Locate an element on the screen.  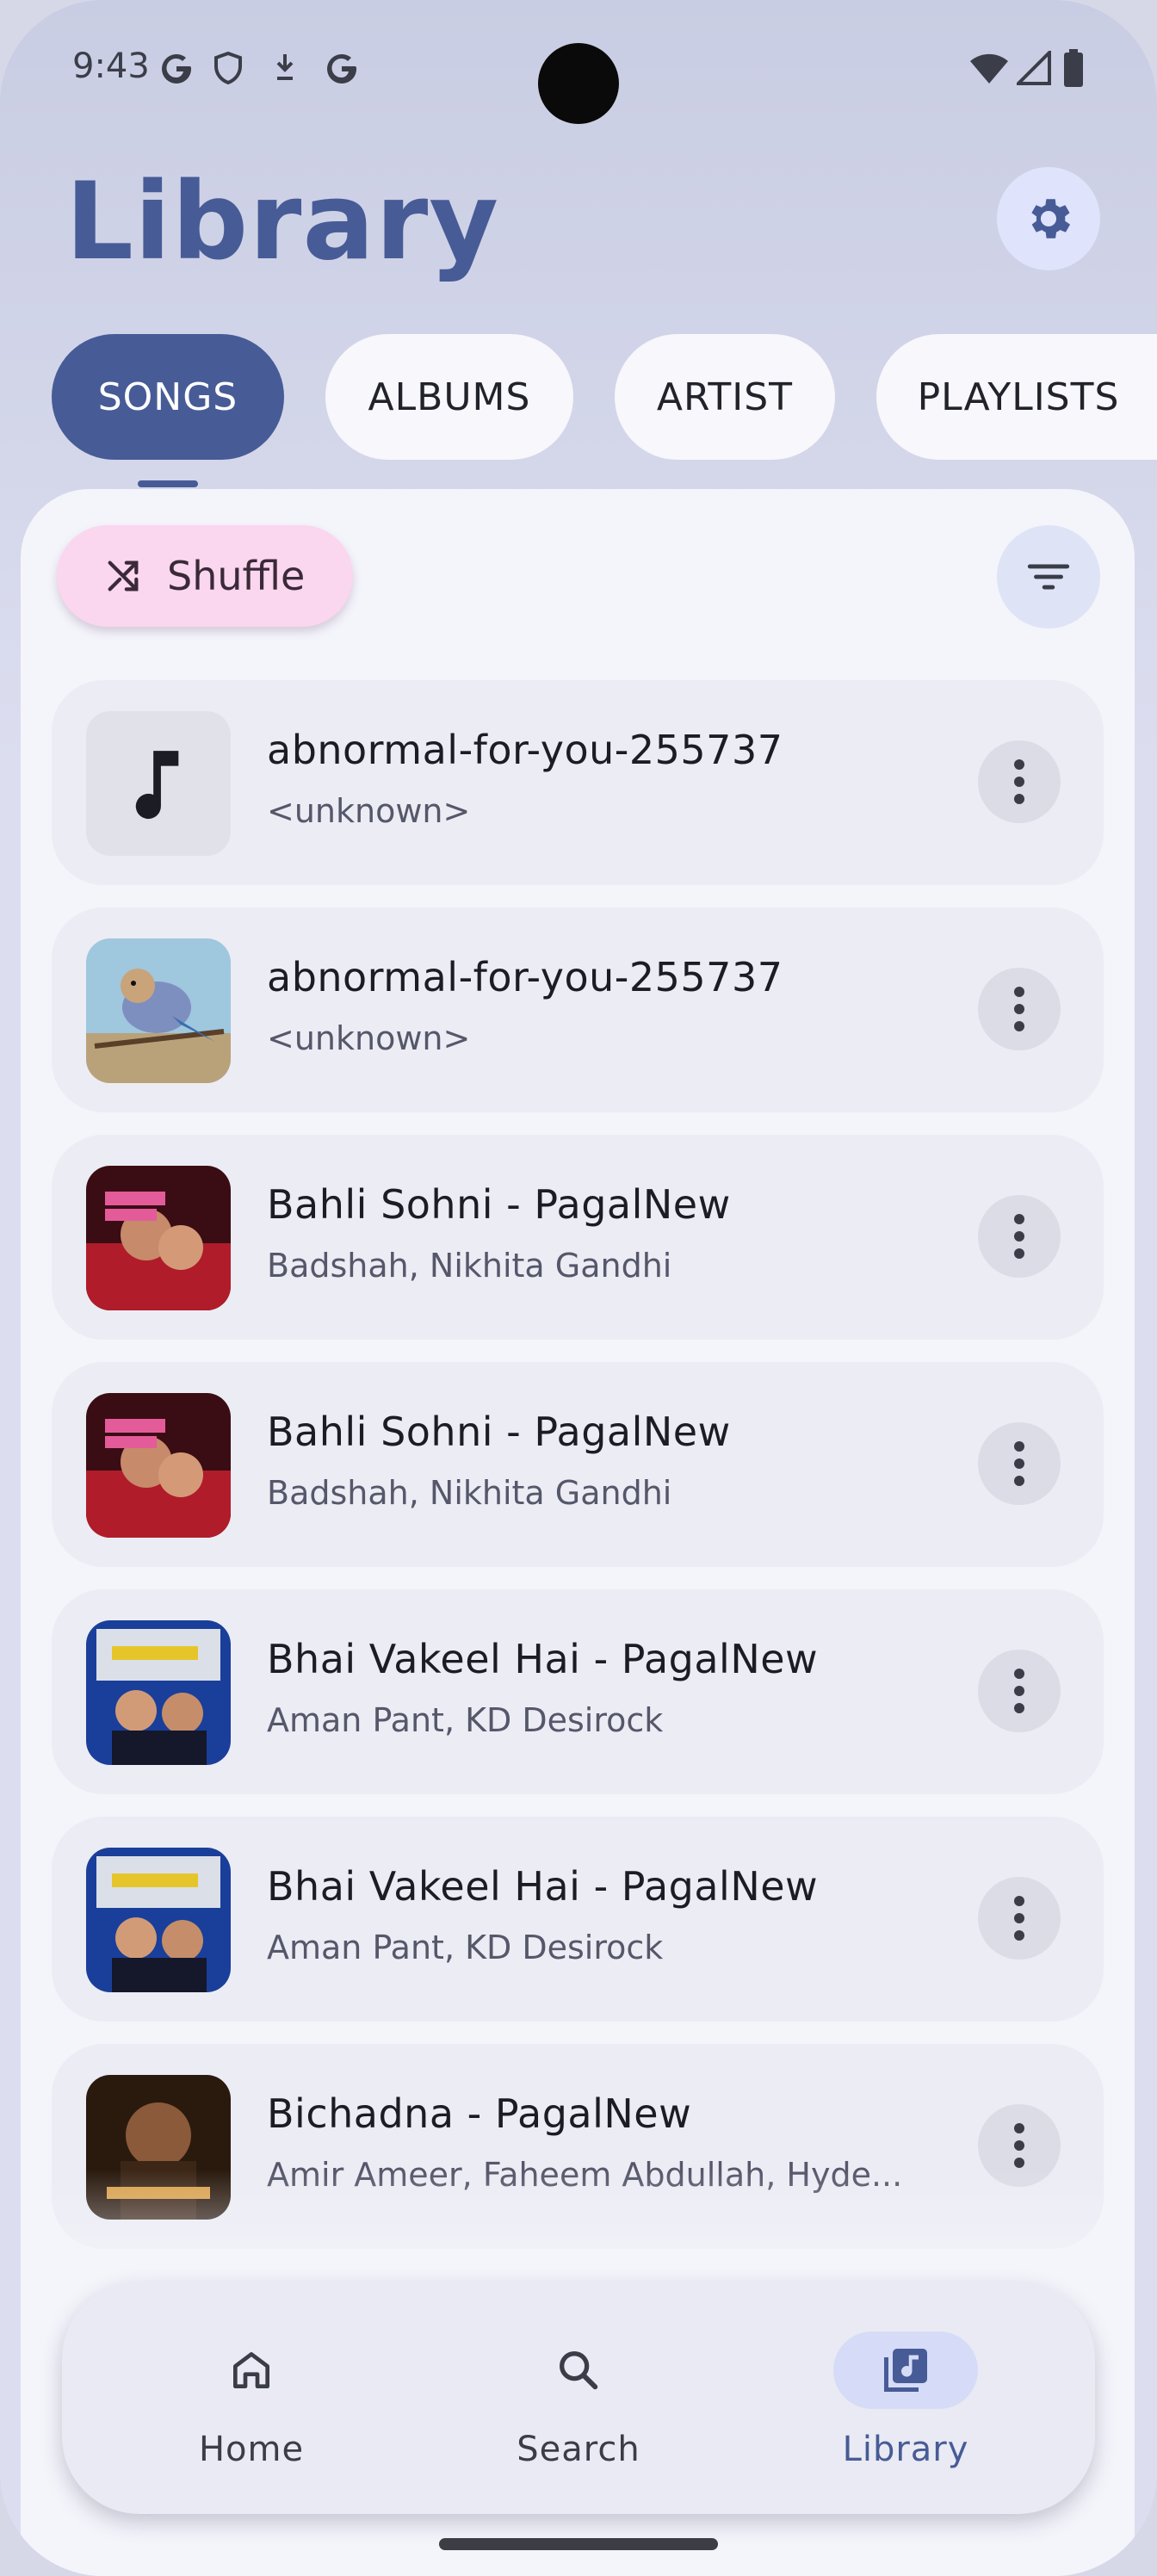
nav-home-label: Home is located at coordinates (252, 2450).